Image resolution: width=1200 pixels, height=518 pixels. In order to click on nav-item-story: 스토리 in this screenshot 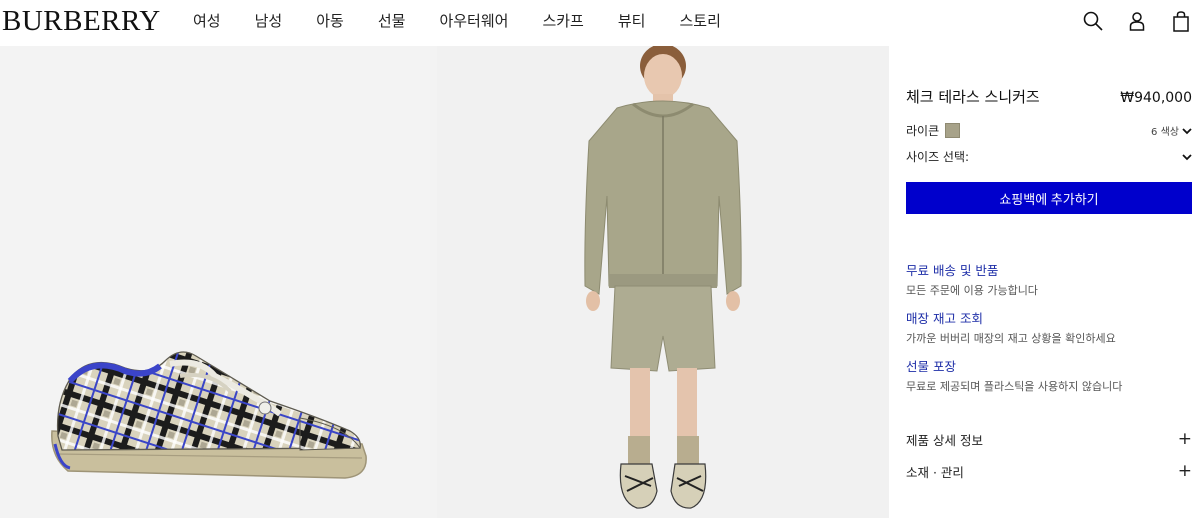, I will do `click(699, 20)`.